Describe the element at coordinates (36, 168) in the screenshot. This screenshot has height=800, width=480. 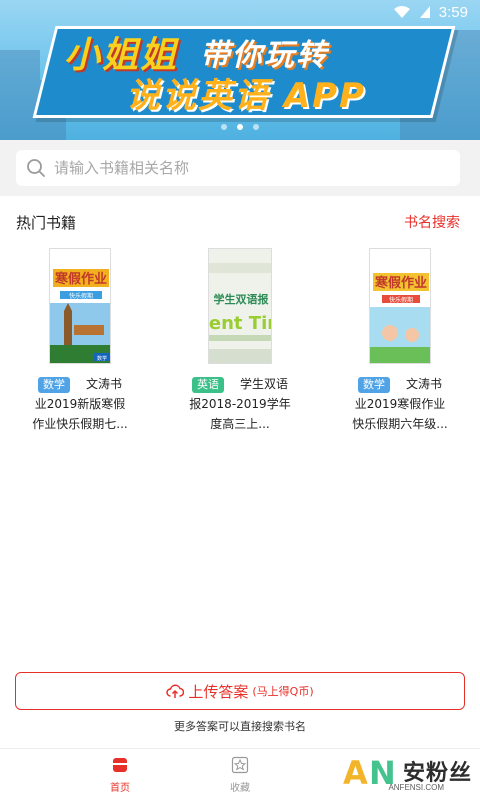
I see `search-icon` at that location.